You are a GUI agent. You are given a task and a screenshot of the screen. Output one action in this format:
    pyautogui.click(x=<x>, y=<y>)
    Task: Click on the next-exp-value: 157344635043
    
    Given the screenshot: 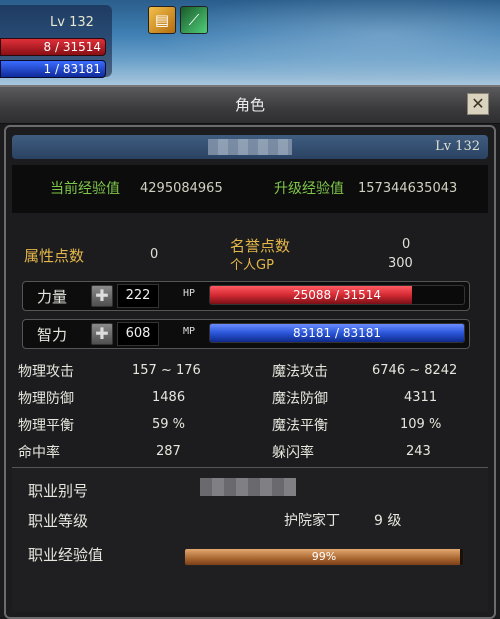 What is the action you would take?
    pyautogui.click(x=408, y=188)
    